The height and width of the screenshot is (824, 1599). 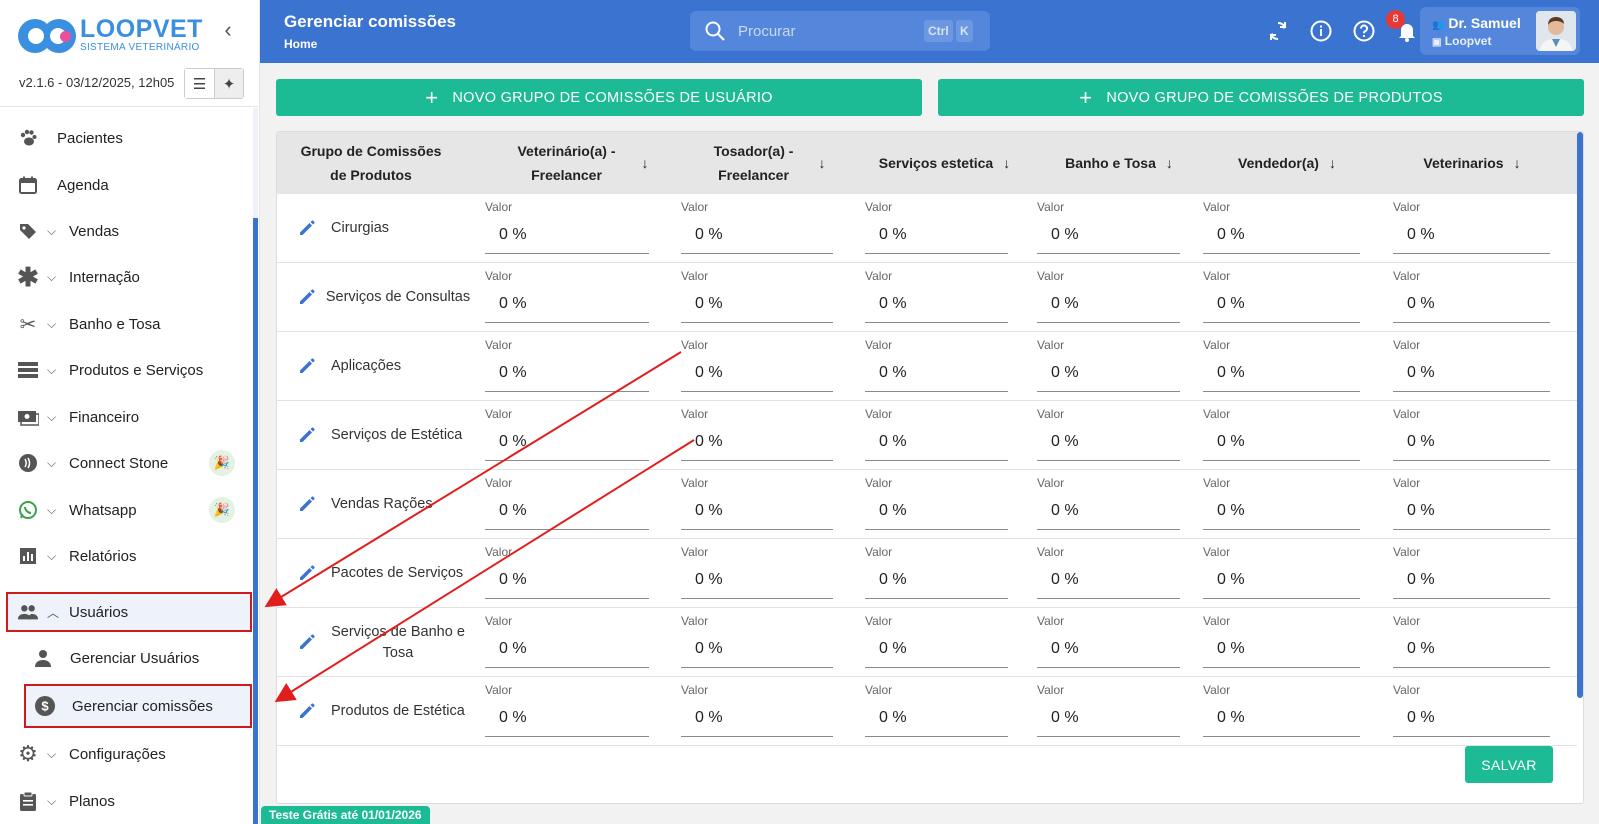 I want to click on column-header-banho-e-tosa: Banho e Tosa ↓, so click(x=1119, y=163).